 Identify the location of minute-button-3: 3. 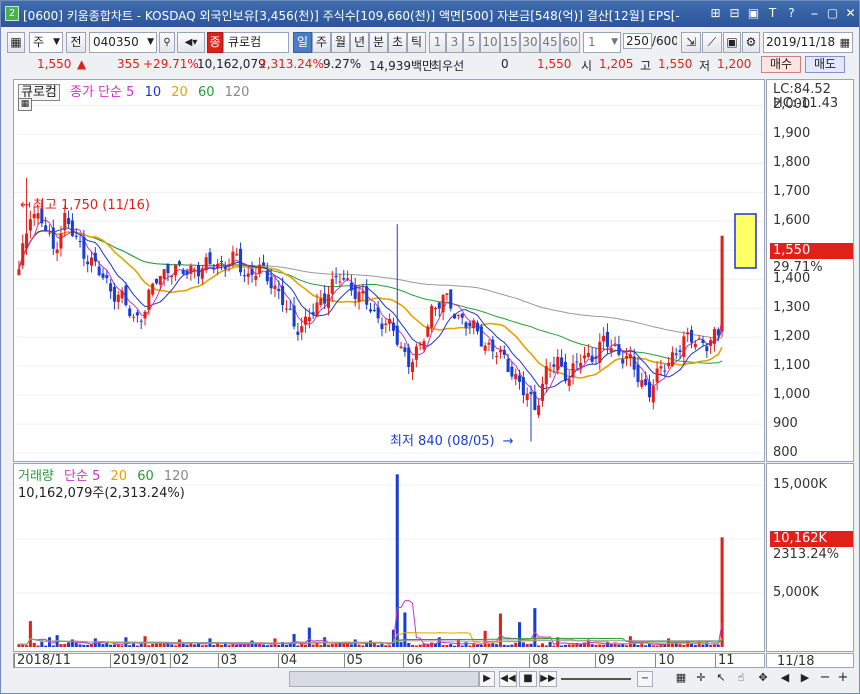
(454, 42).